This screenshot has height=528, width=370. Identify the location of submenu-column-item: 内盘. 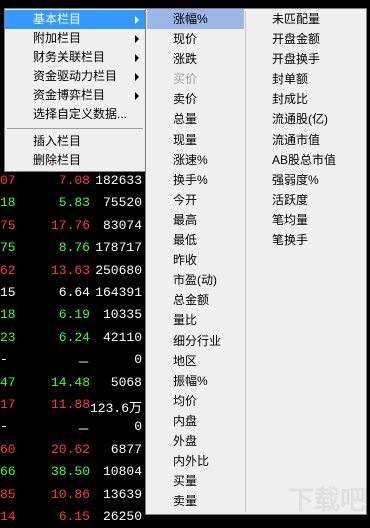
(195, 421).